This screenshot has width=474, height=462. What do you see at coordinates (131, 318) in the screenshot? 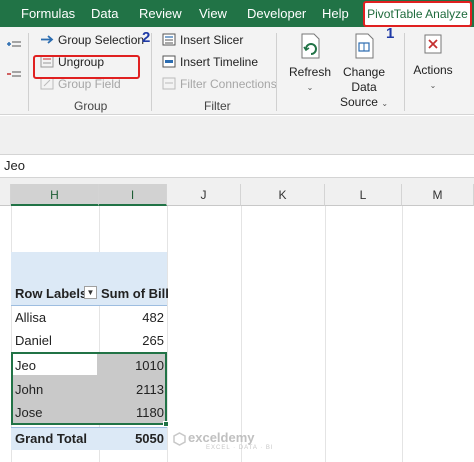
I see `pivot-row-value: 482` at bounding box center [131, 318].